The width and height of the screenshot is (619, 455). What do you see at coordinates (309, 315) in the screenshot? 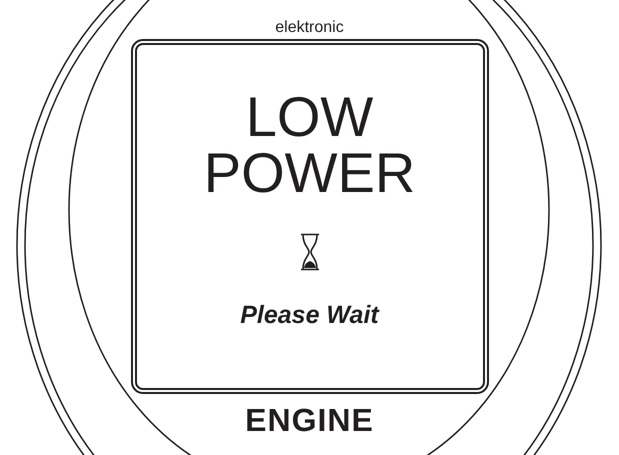
I see `status-text: Please Wait` at bounding box center [309, 315].